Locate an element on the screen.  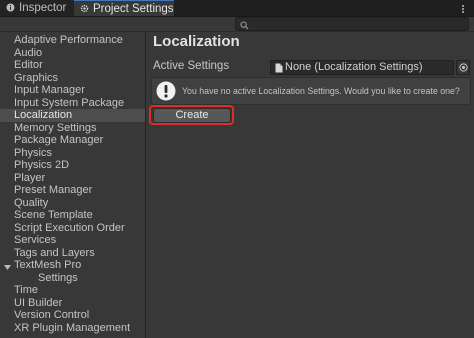
sidebar-item-label: Player is located at coordinates (30, 177).